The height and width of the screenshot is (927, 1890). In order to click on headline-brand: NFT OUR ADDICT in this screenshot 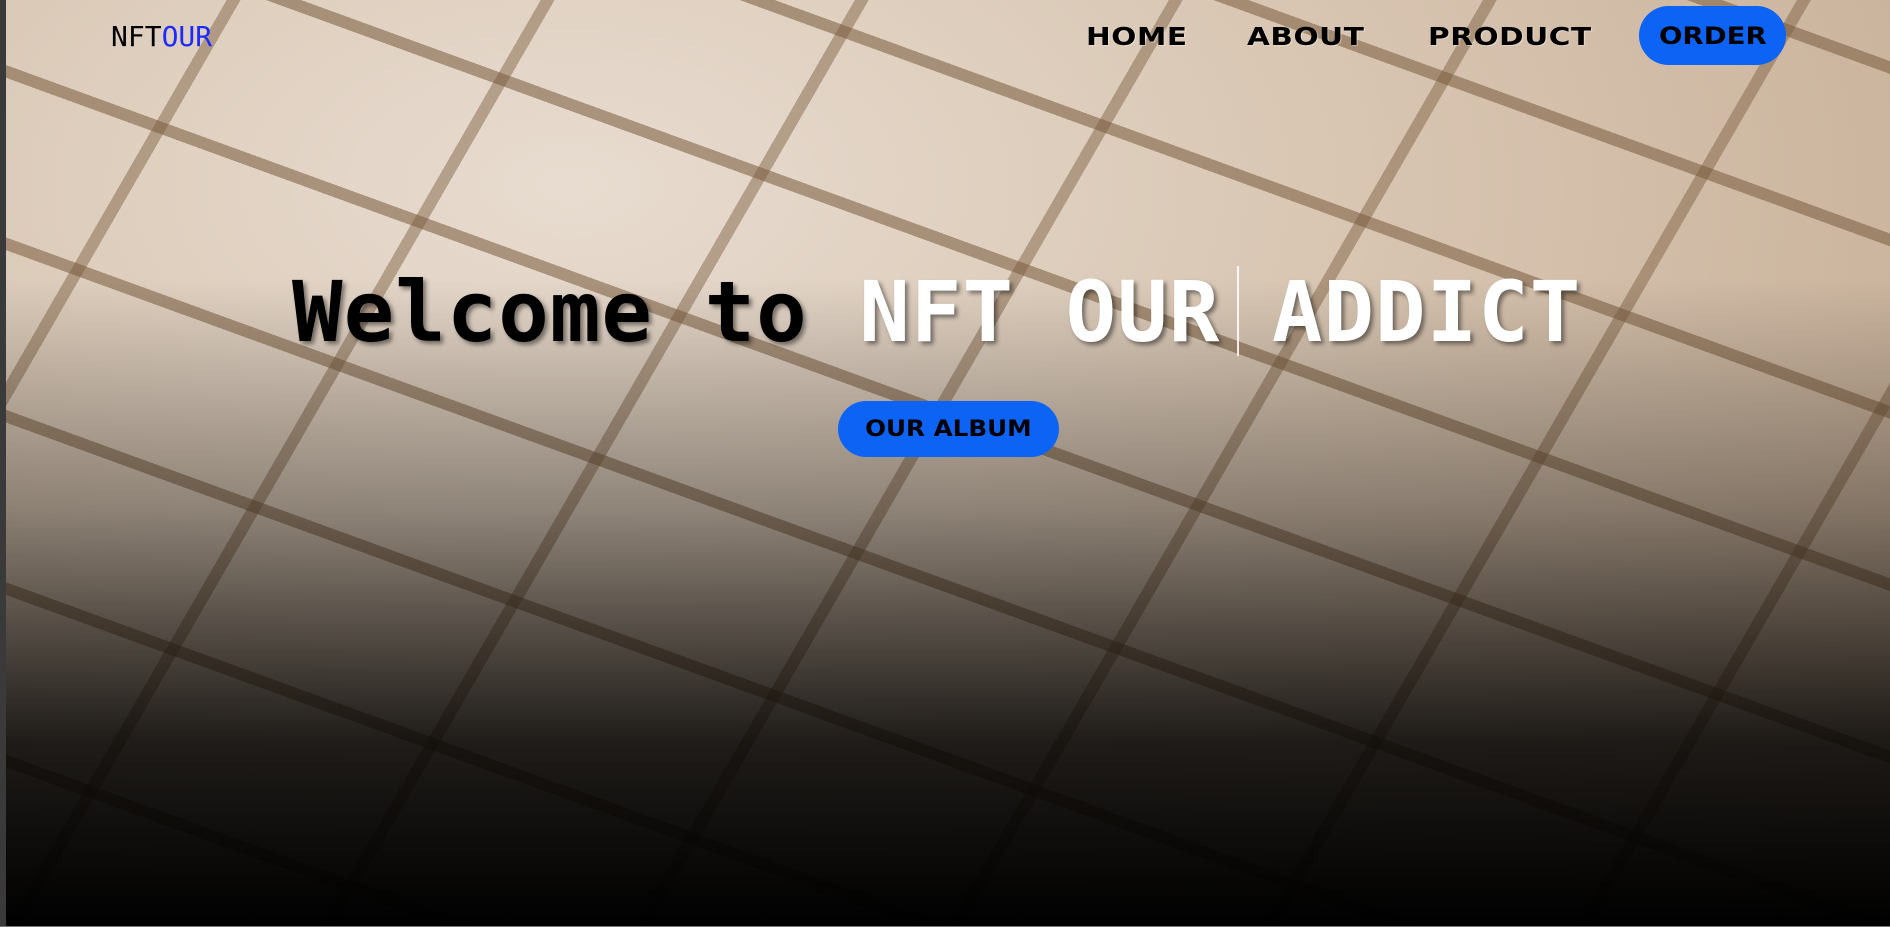, I will do `click(1220, 312)`.